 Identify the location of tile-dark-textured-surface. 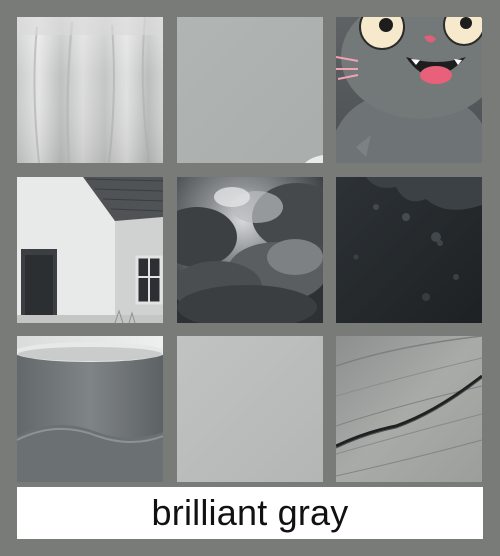
(409, 250).